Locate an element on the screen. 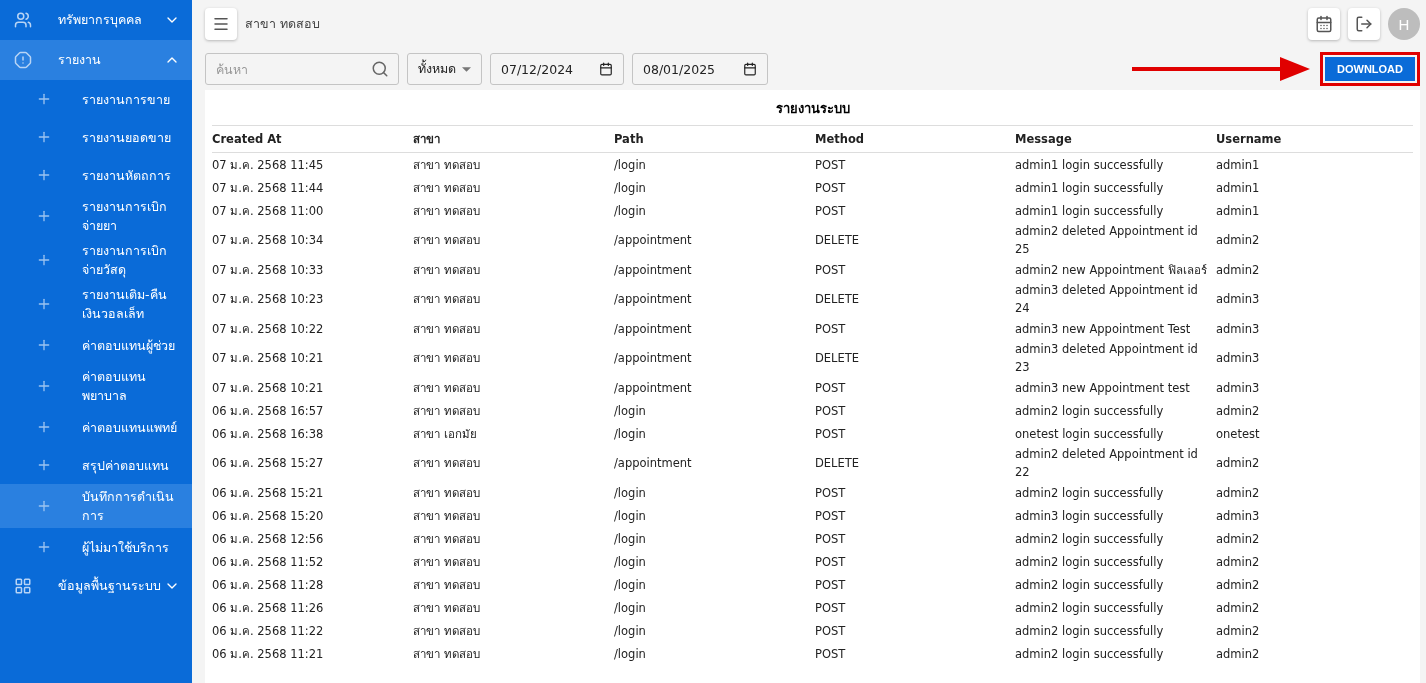 This screenshot has width=1426, height=683. sidebar-subitem: รายงานหัตถการ is located at coordinates (96, 175).